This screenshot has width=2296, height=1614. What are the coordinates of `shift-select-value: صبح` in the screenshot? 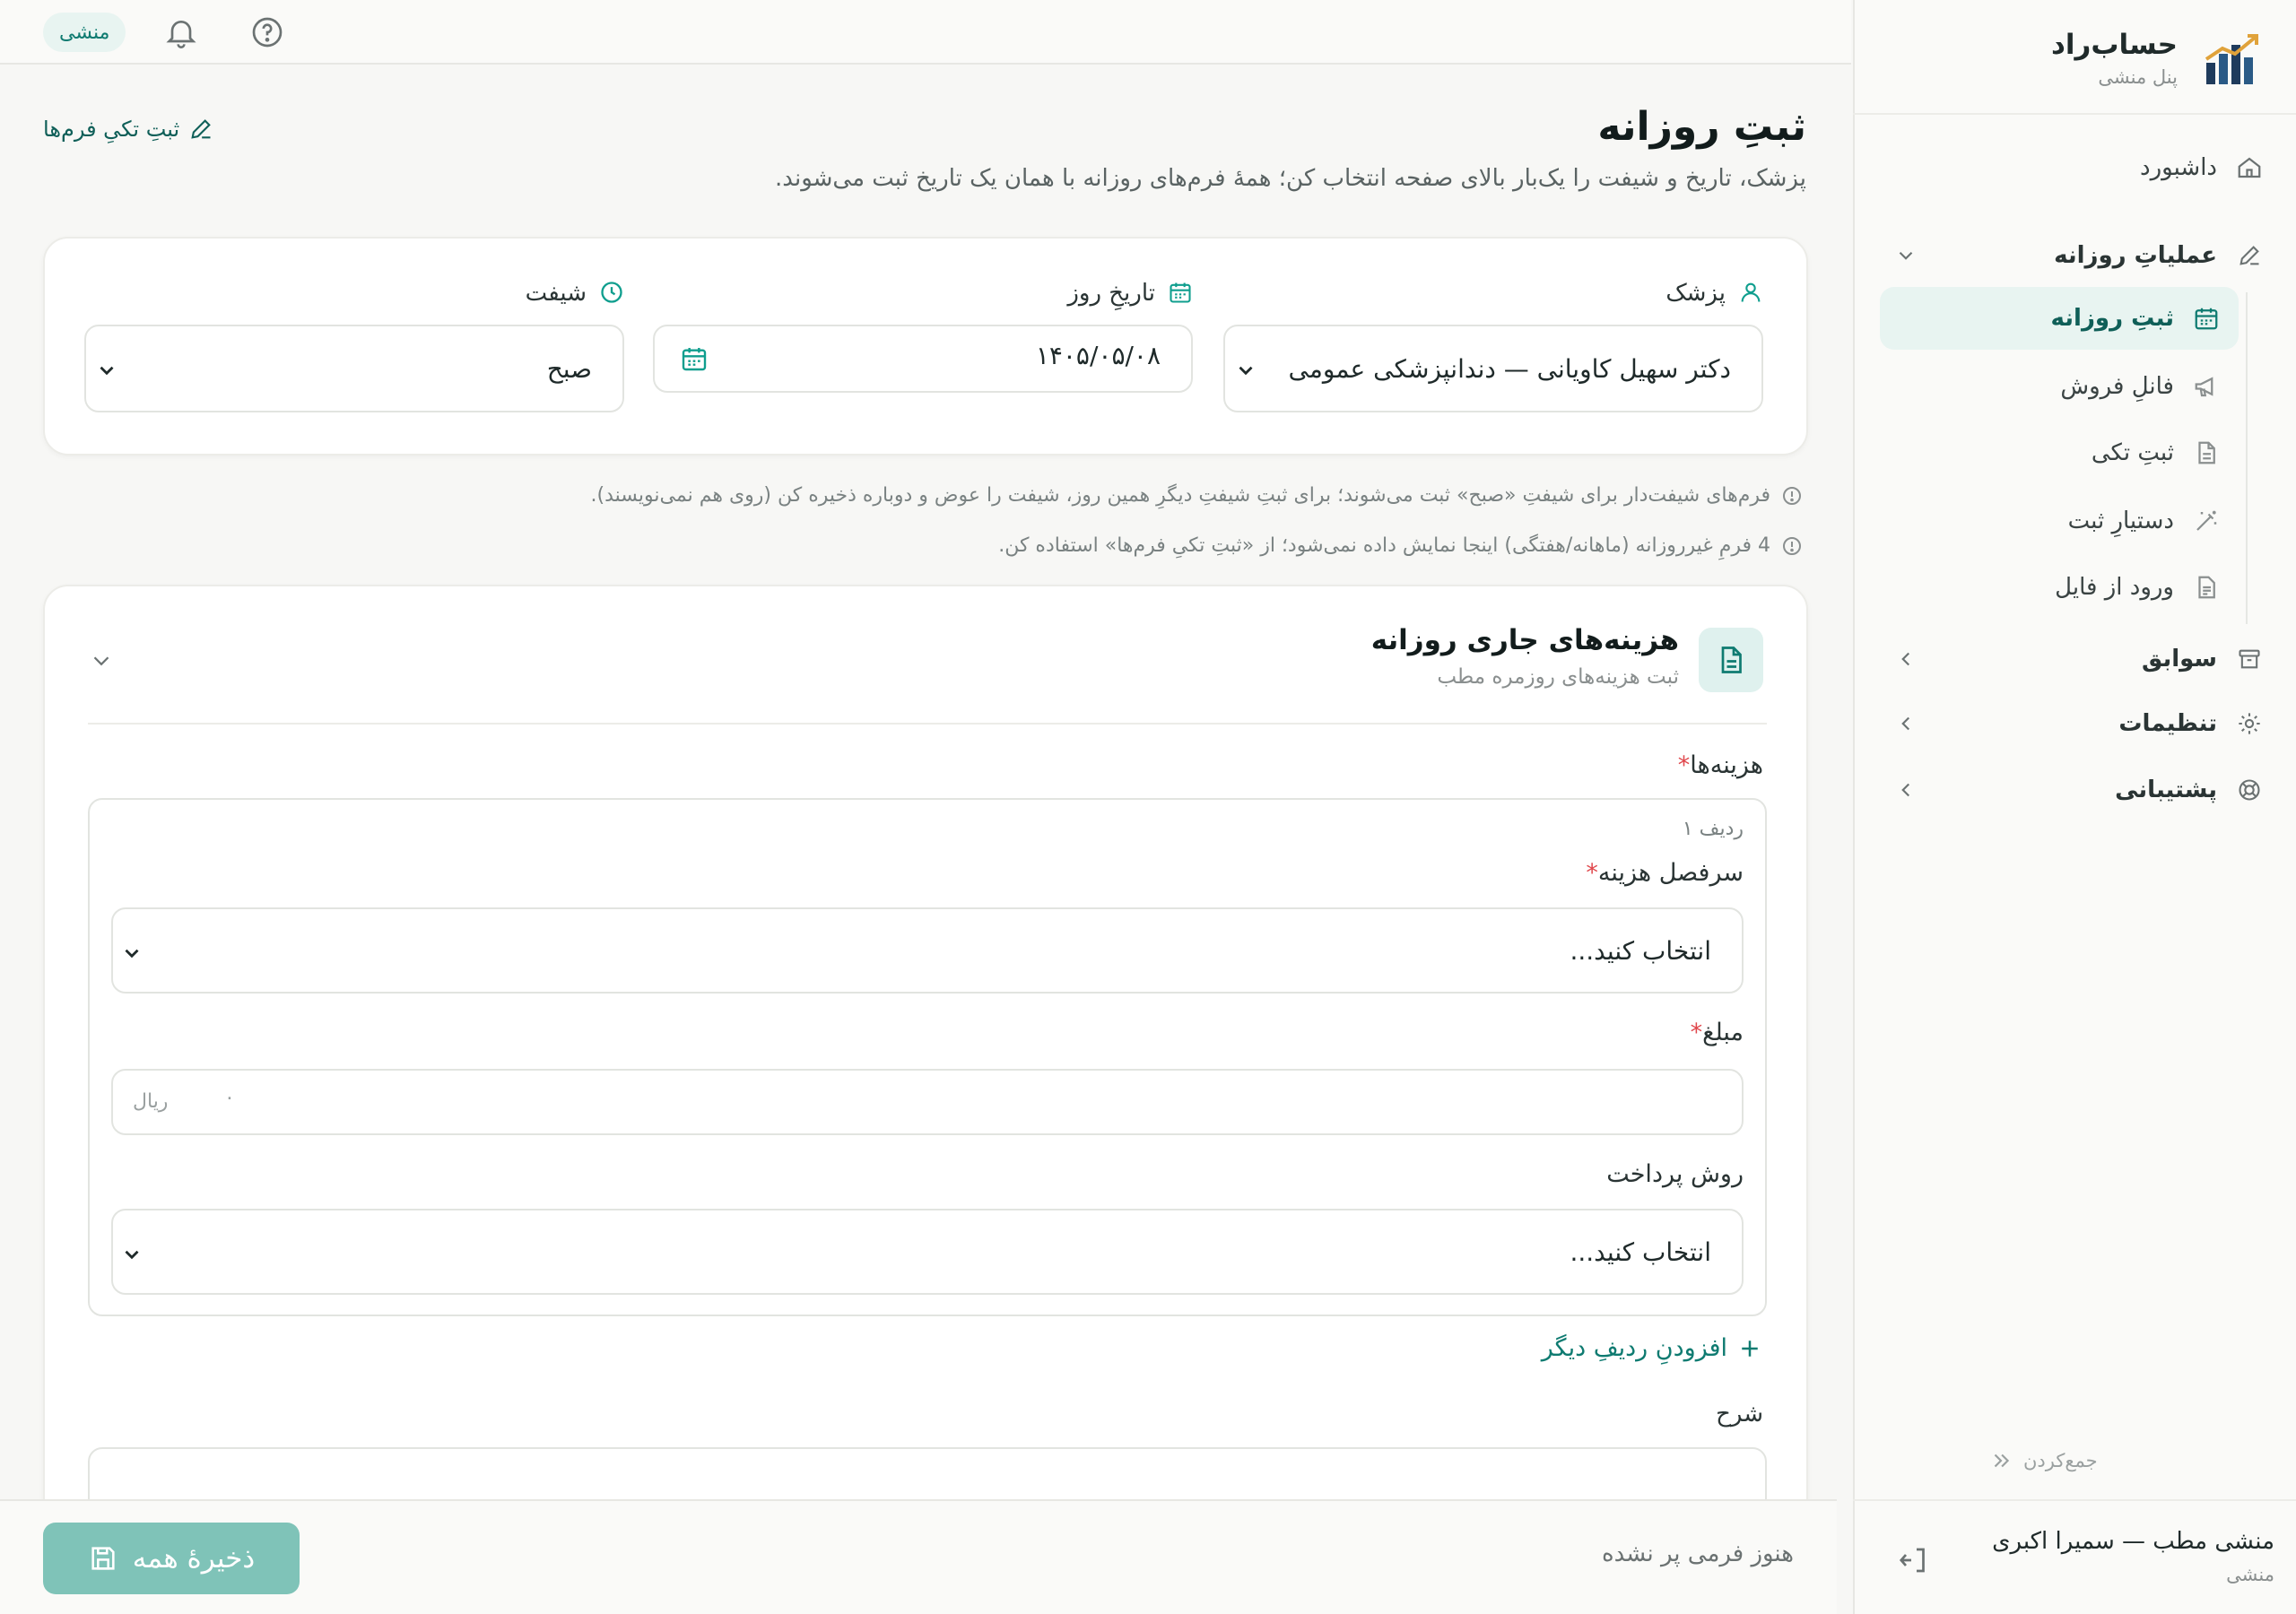 It's located at (569, 368).